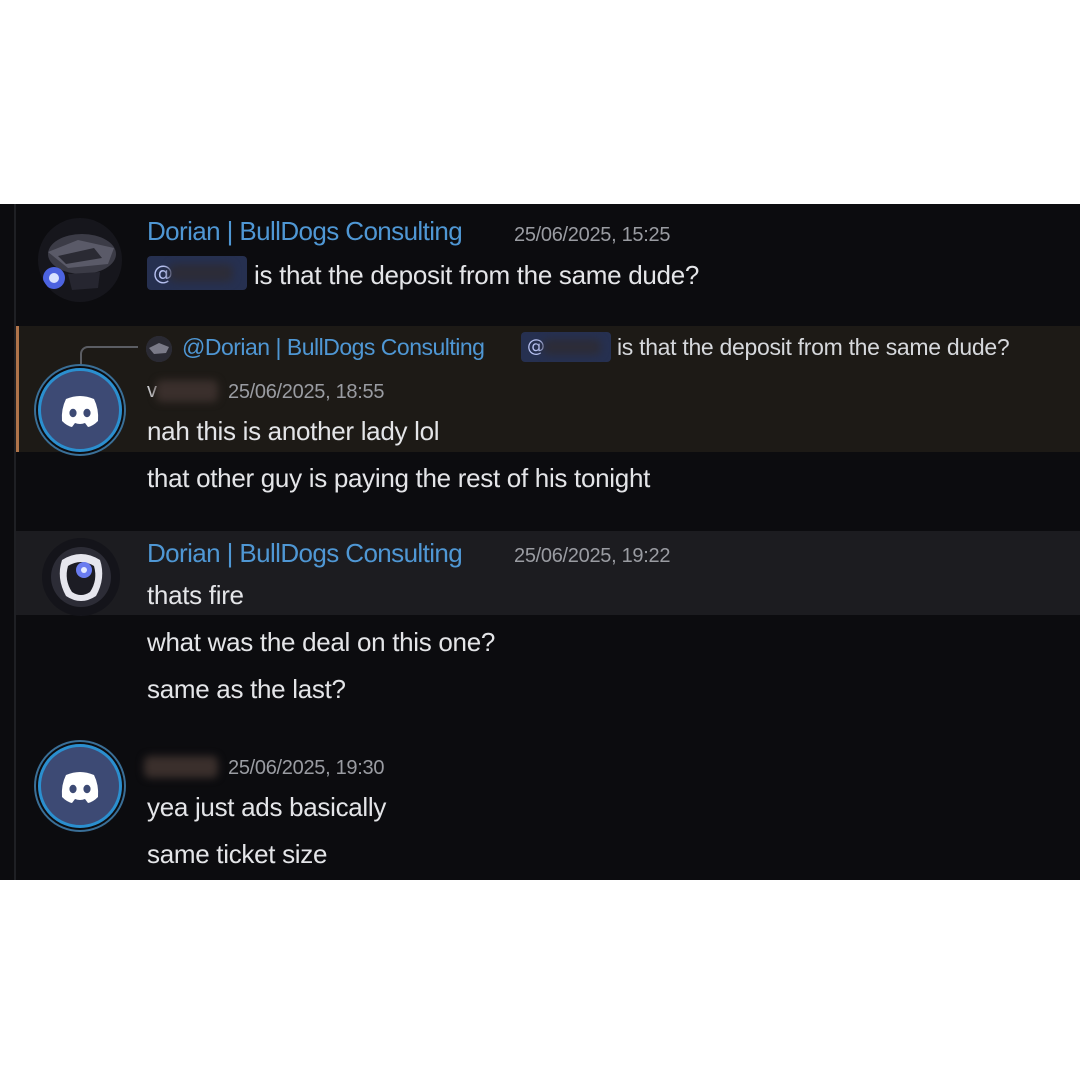 The image size is (1080, 1080). Describe the element at coordinates (813, 347) in the screenshot. I see `reply-text: is that the deposit from the same dude?` at that location.